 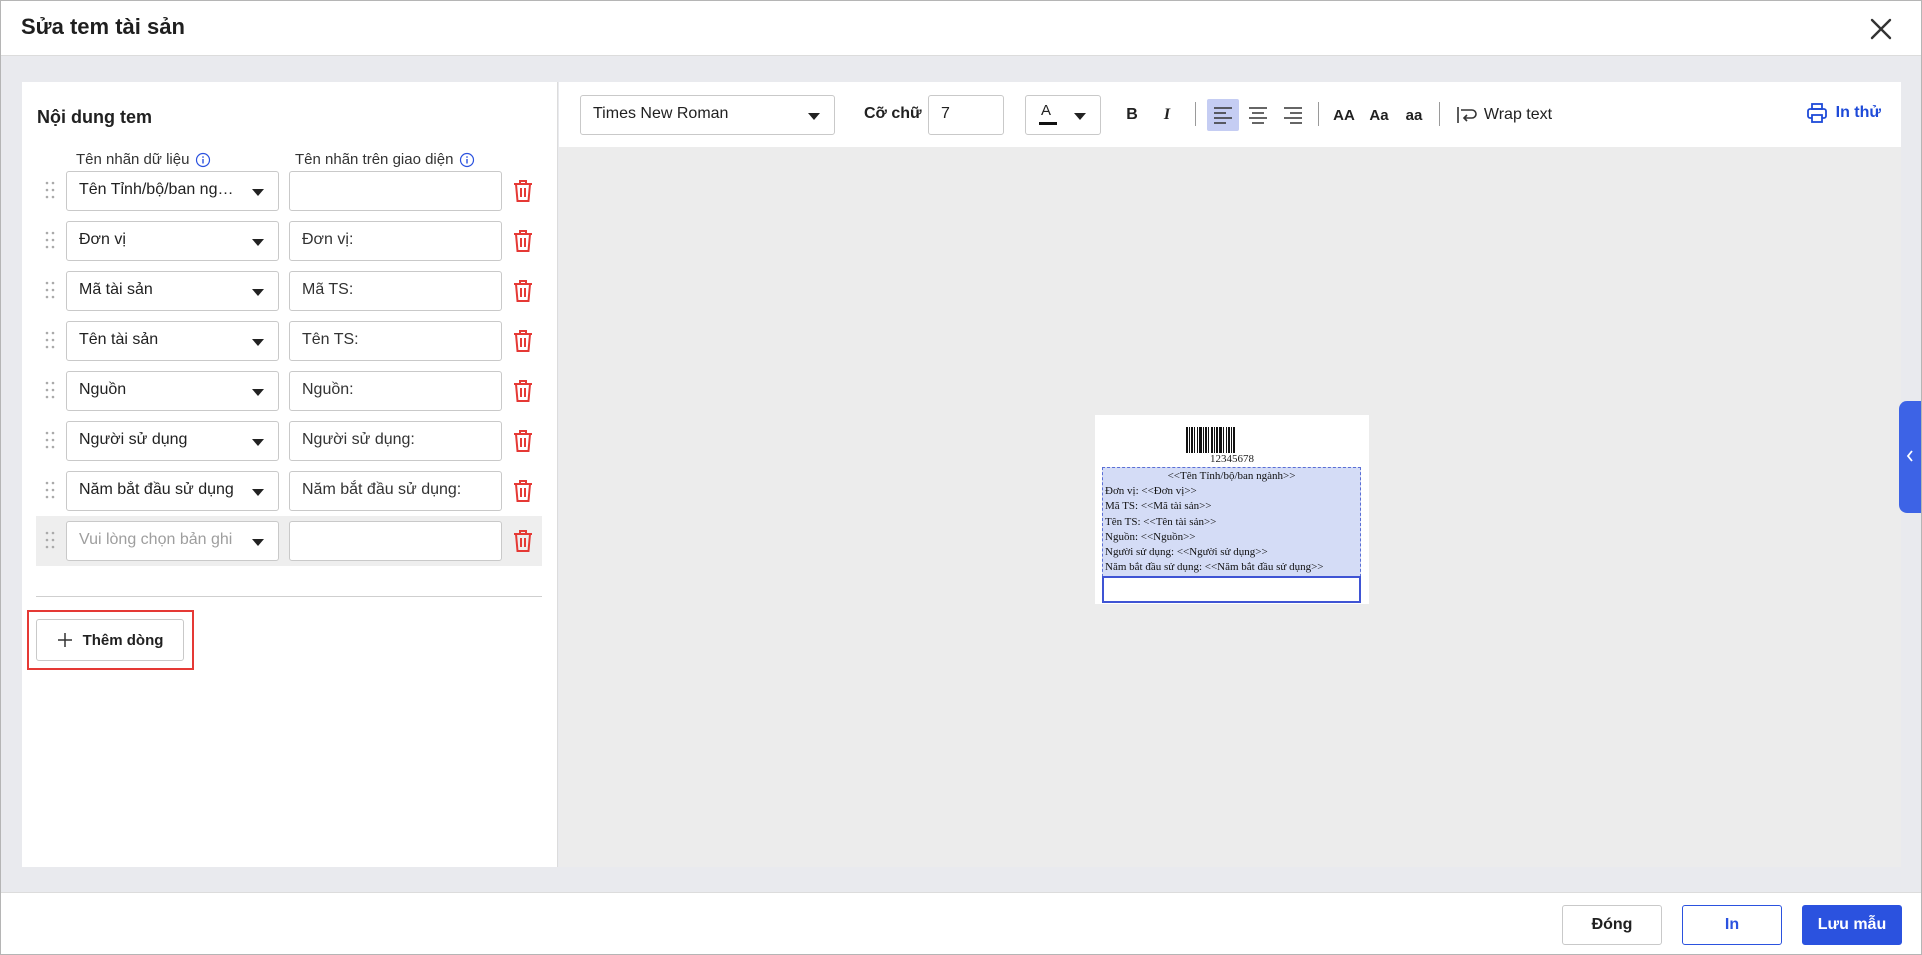 I want to click on close-button: Đóng, so click(x=1612, y=925).